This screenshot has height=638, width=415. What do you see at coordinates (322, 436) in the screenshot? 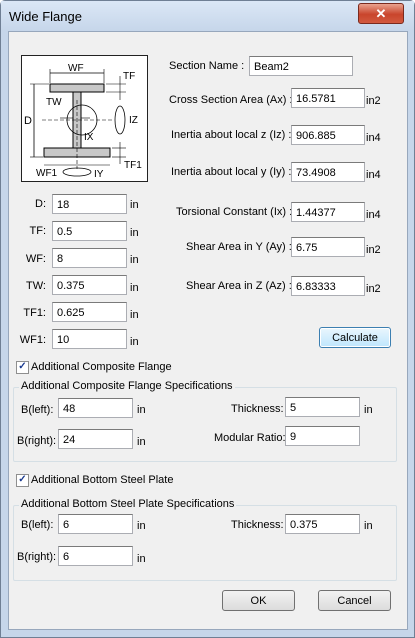
I see `modular-ratio-field: 9` at bounding box center [322, 436].